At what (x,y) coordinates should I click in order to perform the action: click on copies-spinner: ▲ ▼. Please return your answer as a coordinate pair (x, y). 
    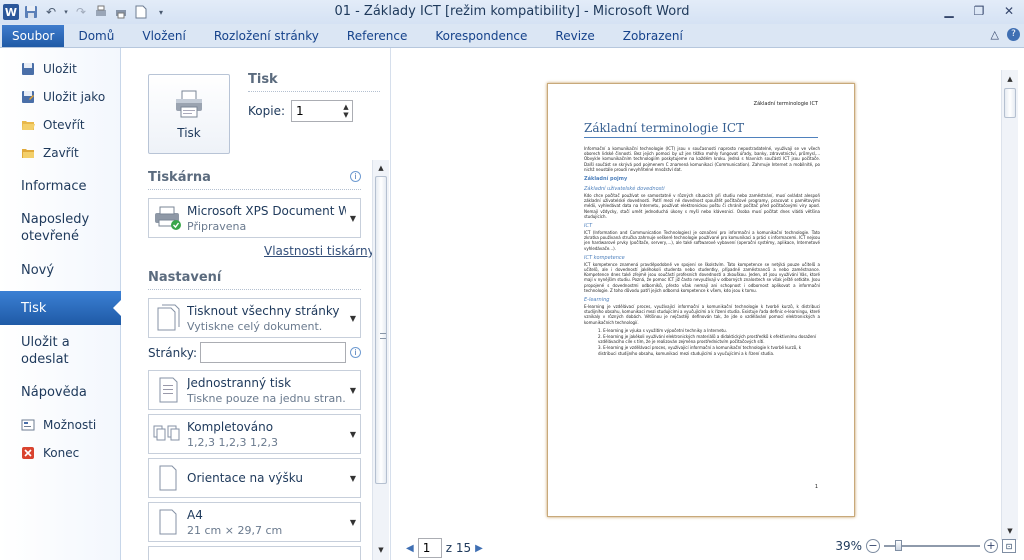
    Looking at the image, I should click on (346, 111).